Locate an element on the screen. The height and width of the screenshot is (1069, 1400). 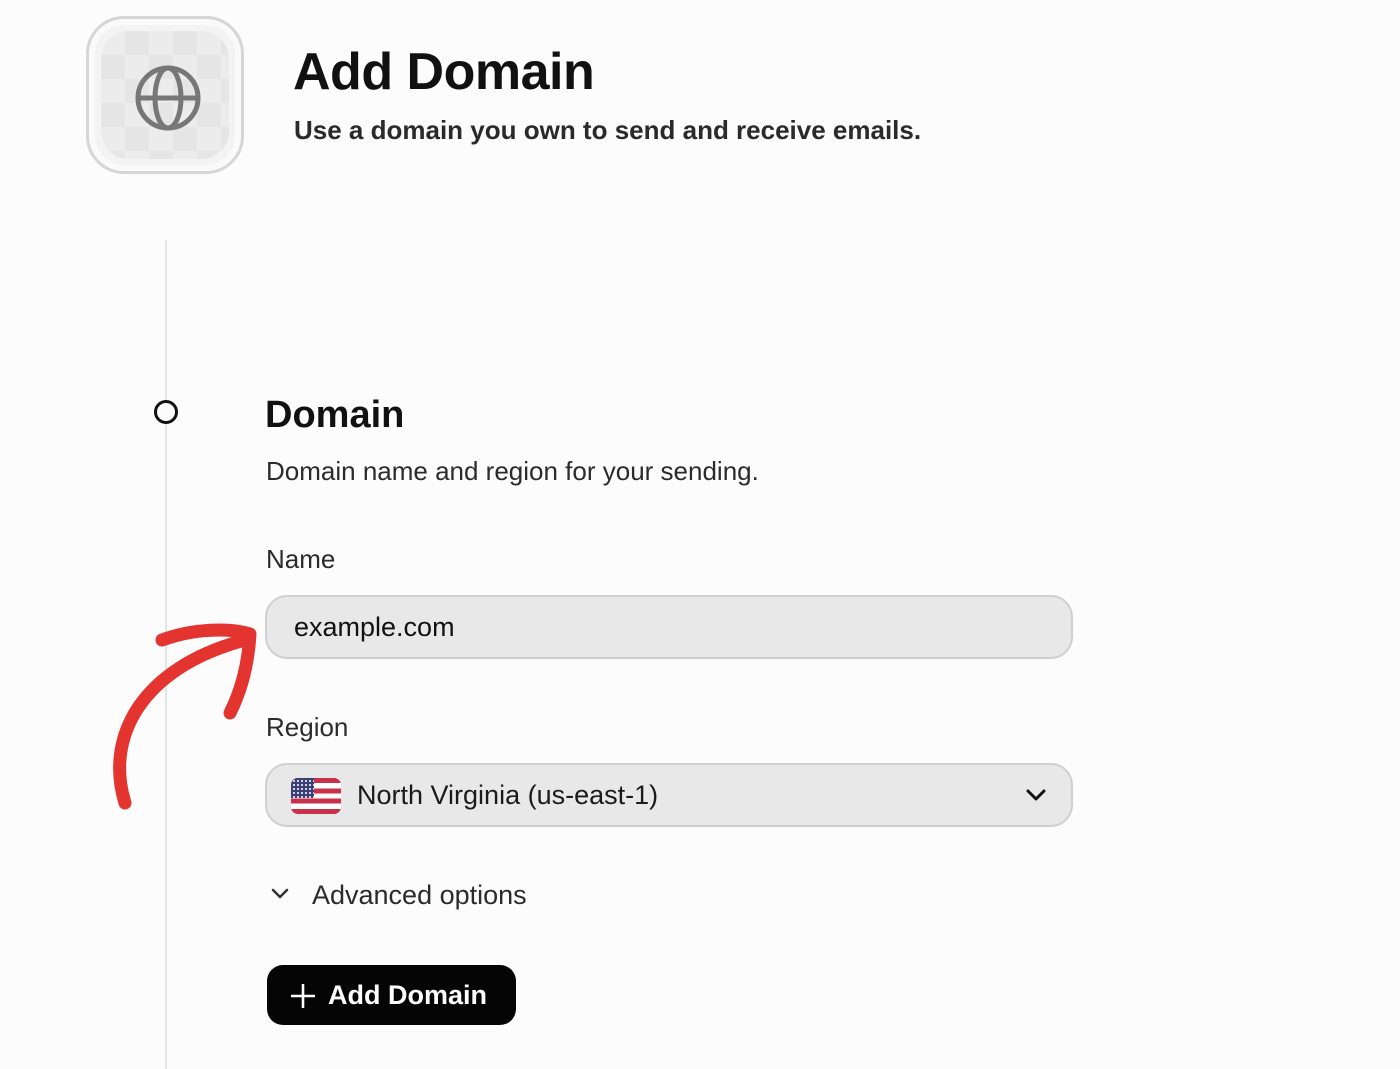
timeline-step-marker is located at coordinates (166, 412).